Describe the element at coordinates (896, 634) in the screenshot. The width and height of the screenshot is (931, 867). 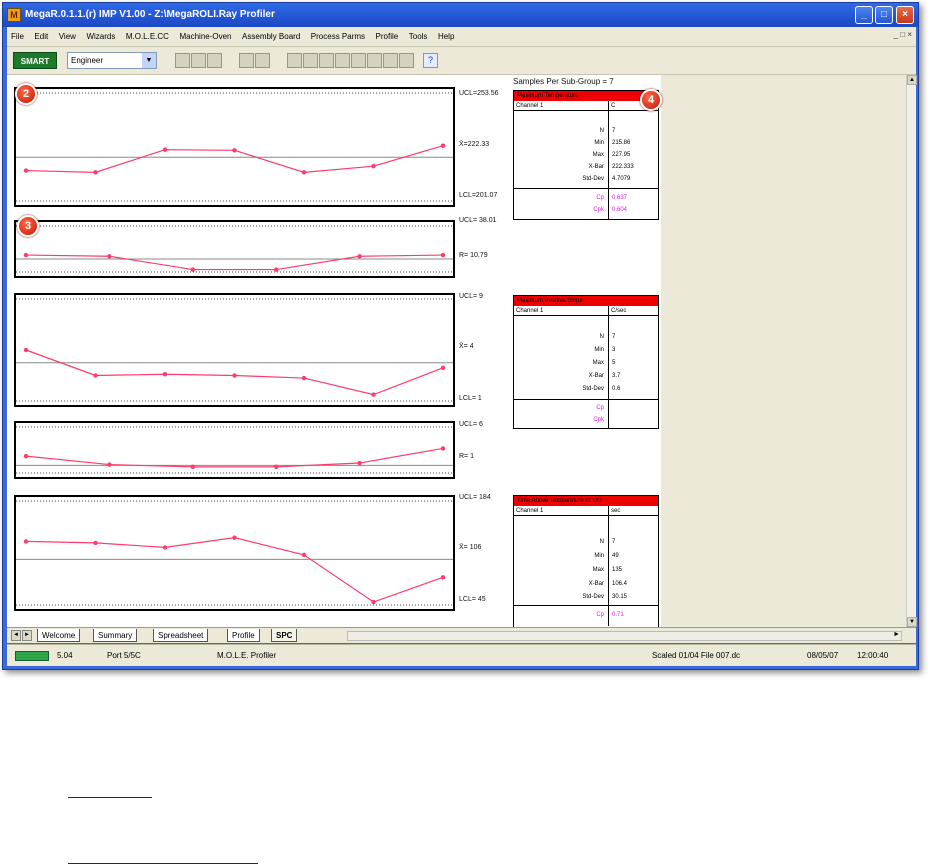
I see `scroll-right-icon: ►` at that location.